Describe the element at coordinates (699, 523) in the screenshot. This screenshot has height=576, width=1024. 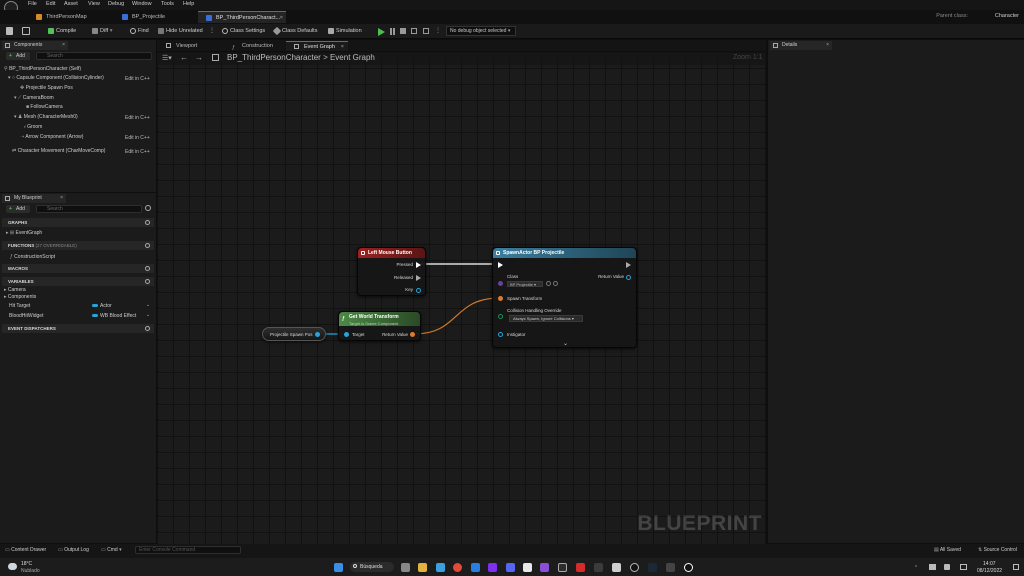
I see `blueprint-watermark: BLUEPRINT` at that location.